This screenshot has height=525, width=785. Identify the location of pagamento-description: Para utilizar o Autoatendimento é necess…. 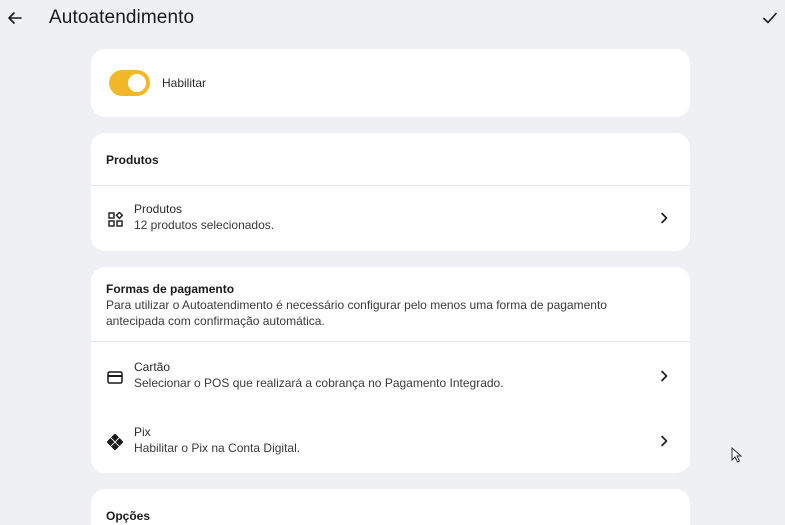
(356, 313).